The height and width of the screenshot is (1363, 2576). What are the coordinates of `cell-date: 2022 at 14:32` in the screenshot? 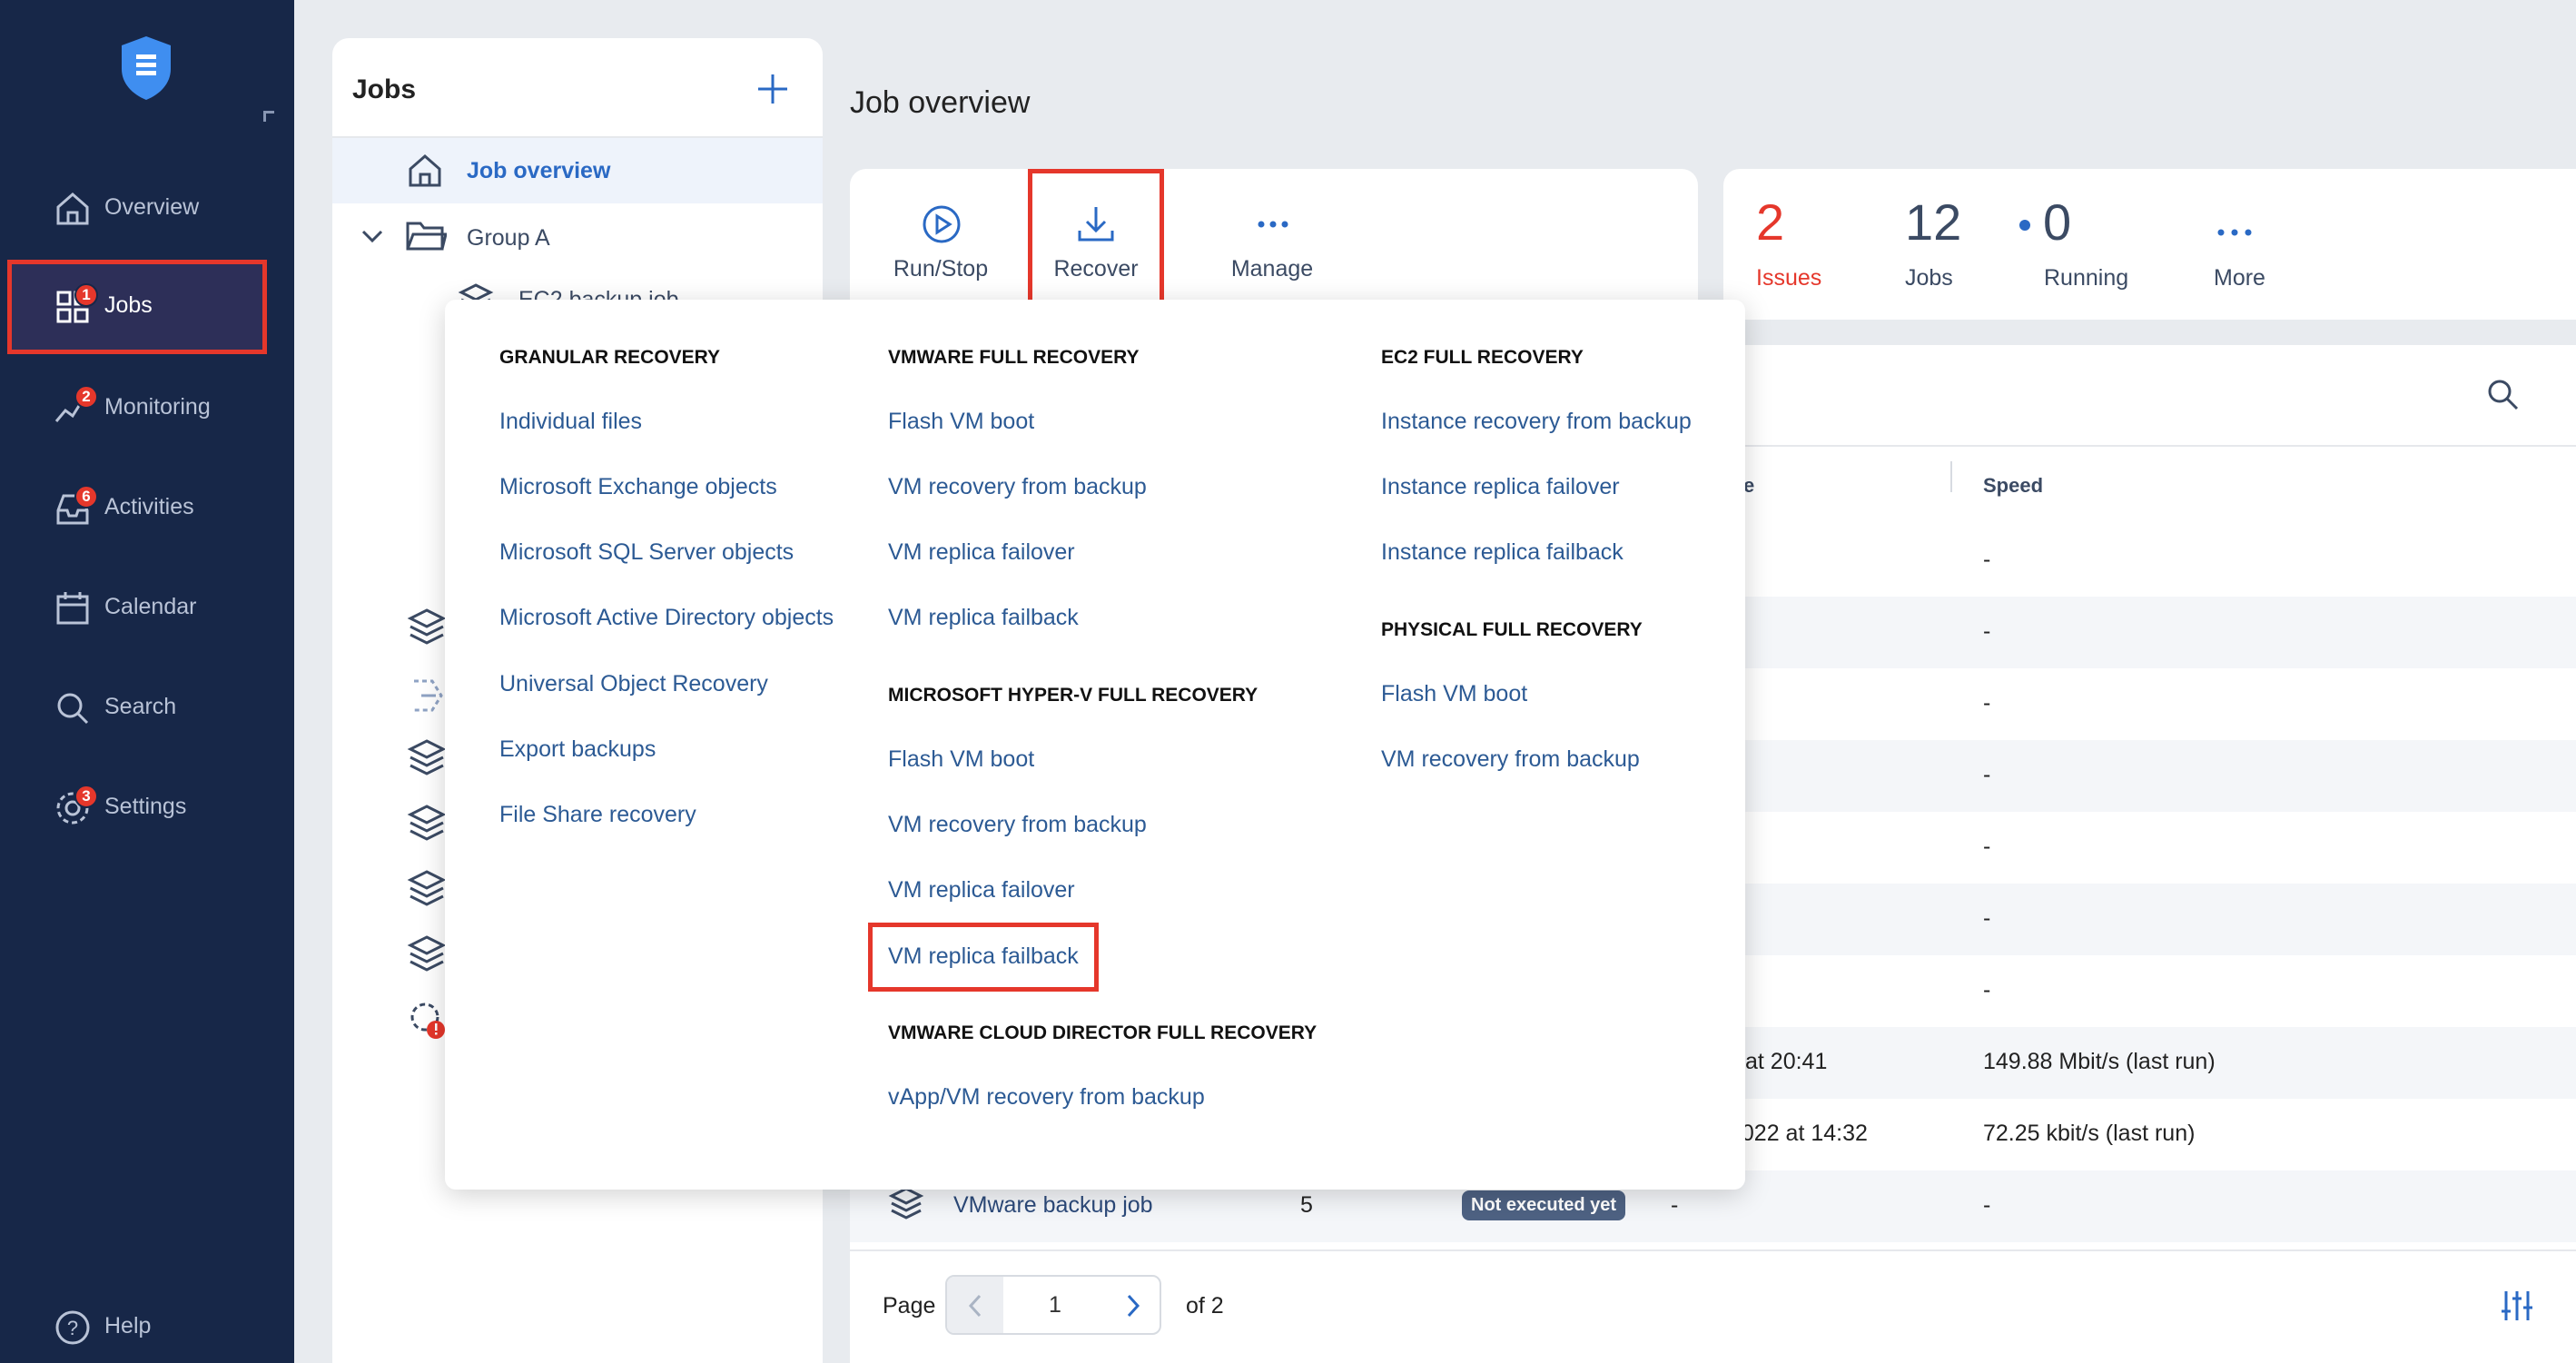 It's located at (1798, 1134).